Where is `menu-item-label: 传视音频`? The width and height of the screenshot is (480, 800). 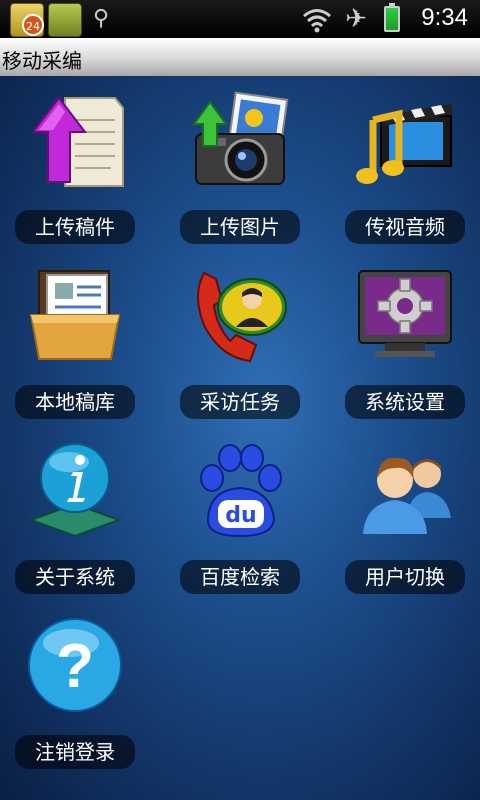 menu-item-label: 传视音频 is located at coordinates (405, 227).